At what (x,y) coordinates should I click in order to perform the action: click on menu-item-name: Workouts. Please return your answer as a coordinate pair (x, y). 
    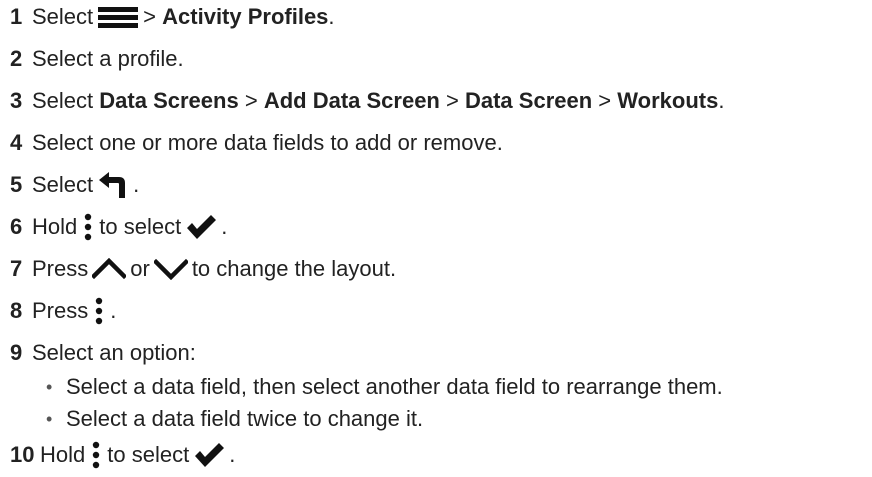
    Looking at the image, I should click on (668, 100).